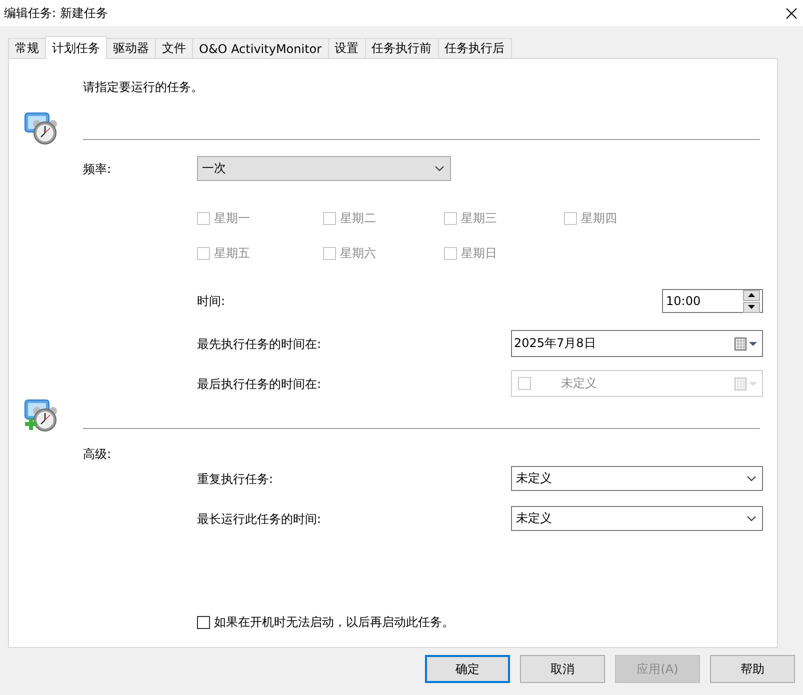  What do you see at coordinates (479, 253) in the screenshot?
I see `weekday-label: 星期日` at bounding box center [479, 253].